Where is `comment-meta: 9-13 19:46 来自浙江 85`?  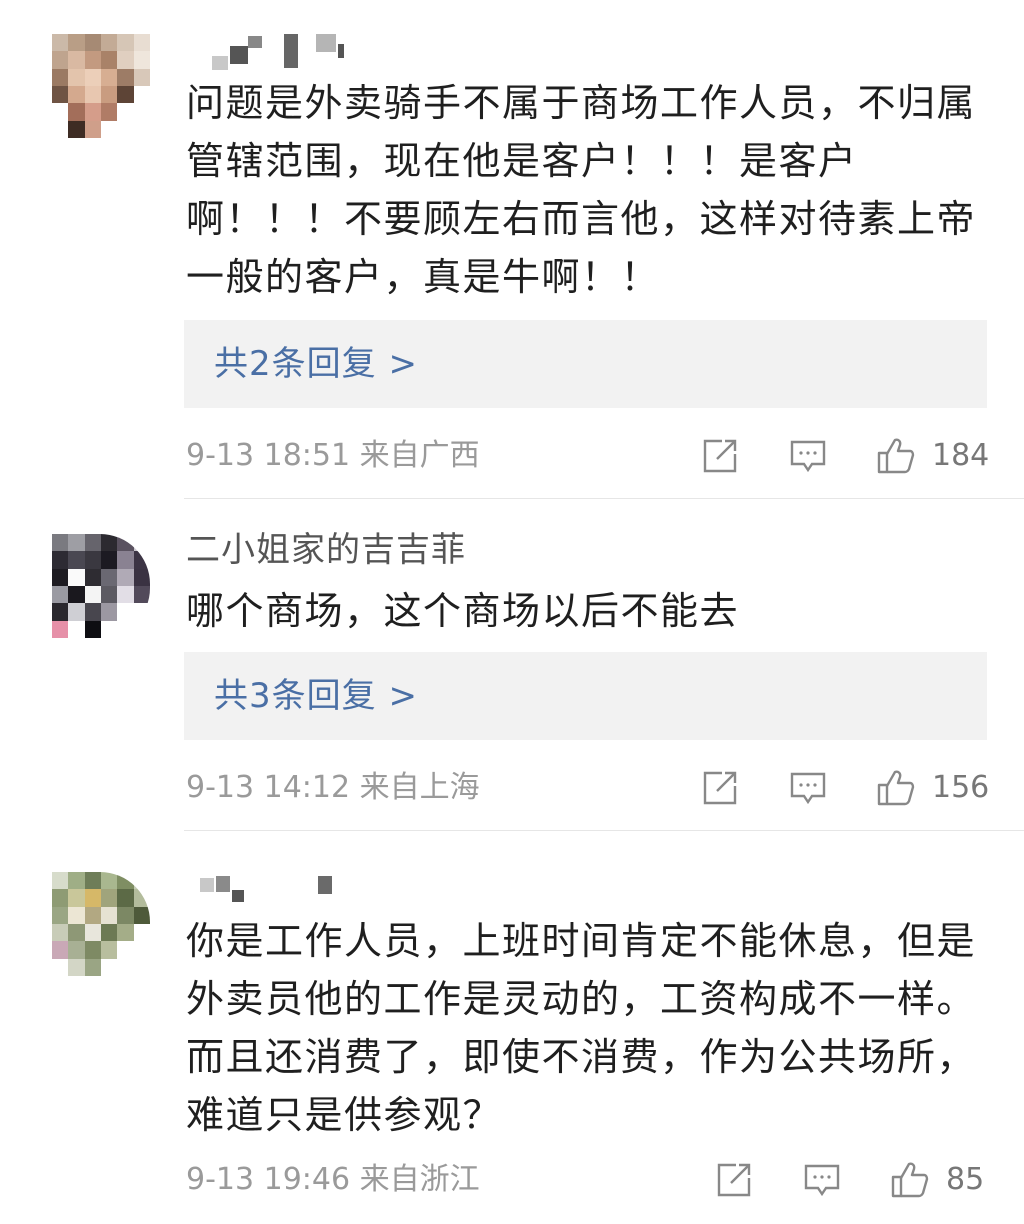
comment-meta: 9-13 19:46 来自浙江 85 is located at coordinates (596, 1180).